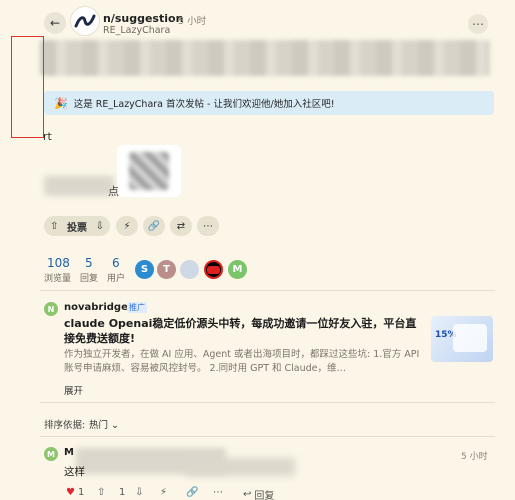  I want to click on users-count: 6, so click(116, 263).